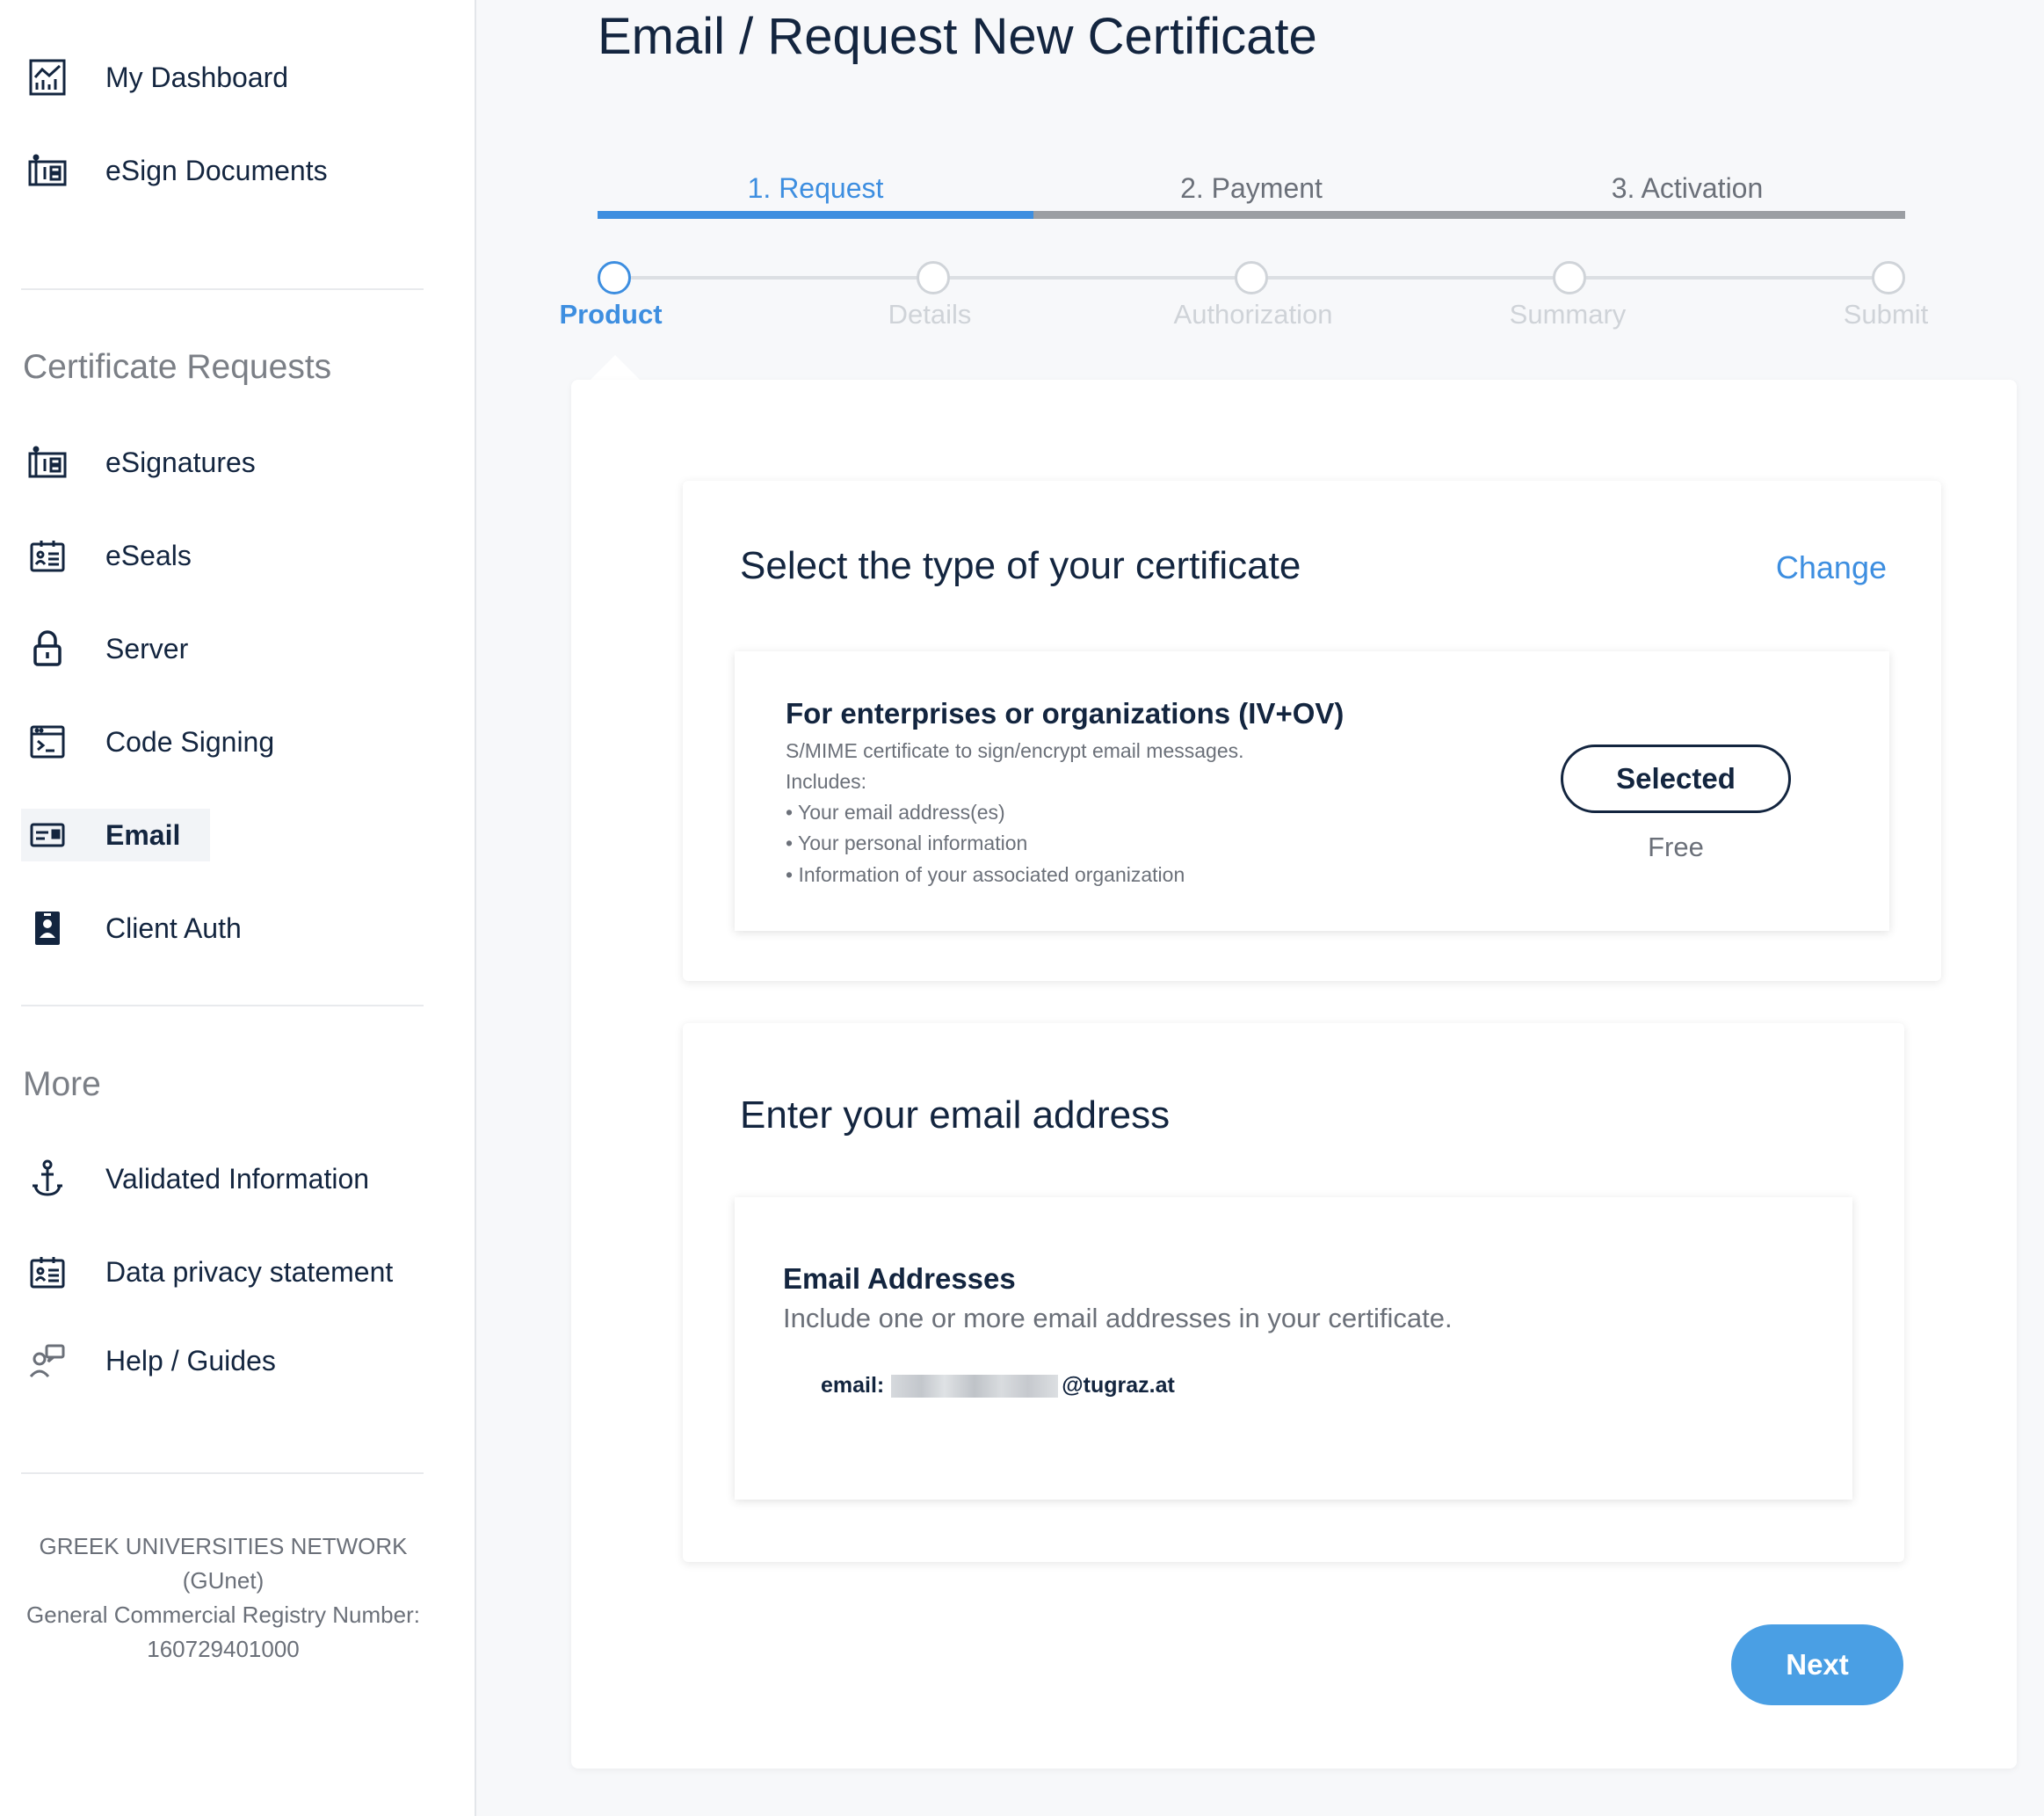  Describe the element at coordinates (816, 215) in the screenshot. I see `phase-progress-fill` at that location.